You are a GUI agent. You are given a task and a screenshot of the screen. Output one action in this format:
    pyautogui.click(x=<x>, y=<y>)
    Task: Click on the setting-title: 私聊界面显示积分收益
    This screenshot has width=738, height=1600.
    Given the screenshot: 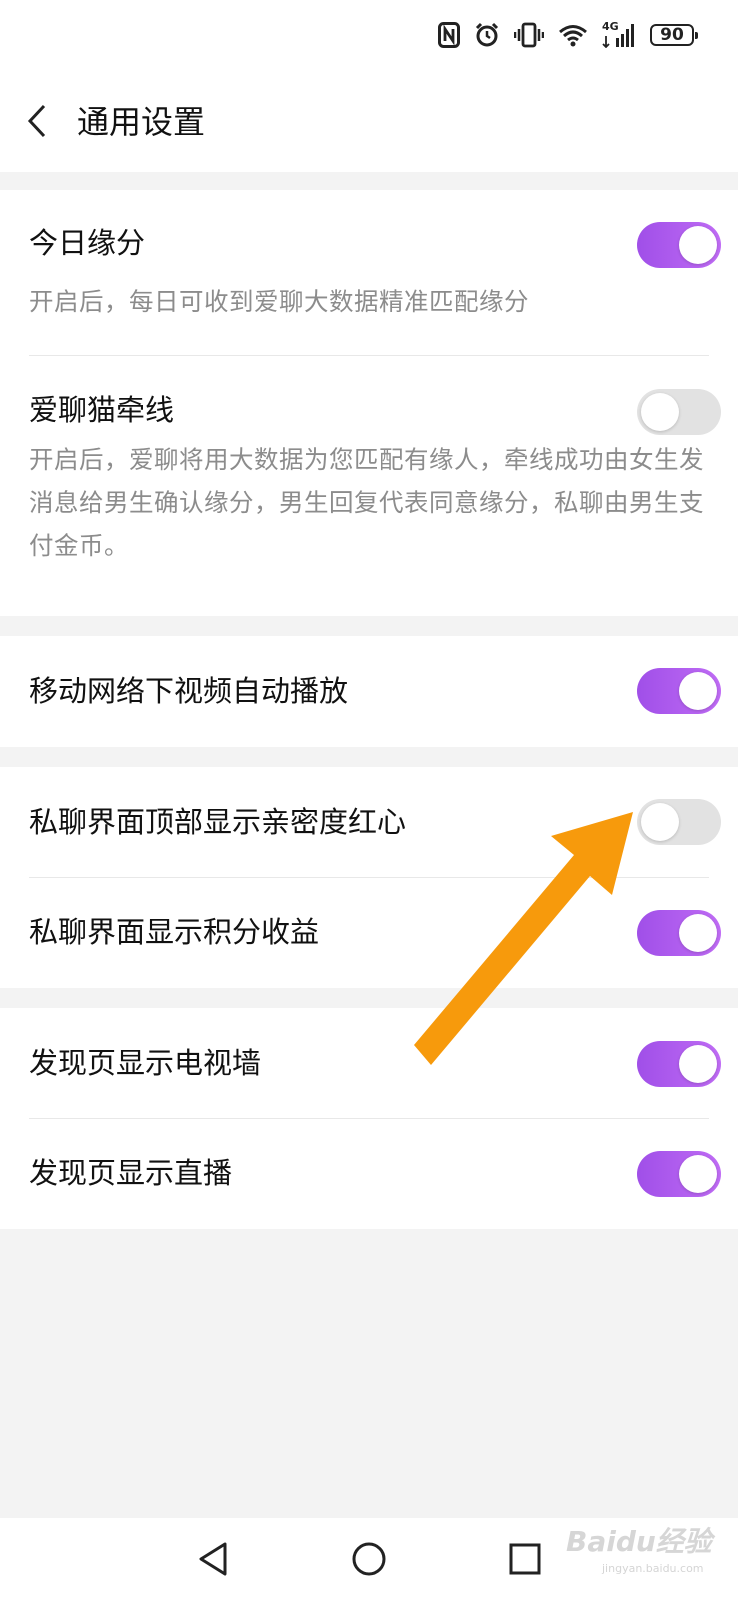 What is the action you would take?
    pyautogui.click(x=174, y=932)
    